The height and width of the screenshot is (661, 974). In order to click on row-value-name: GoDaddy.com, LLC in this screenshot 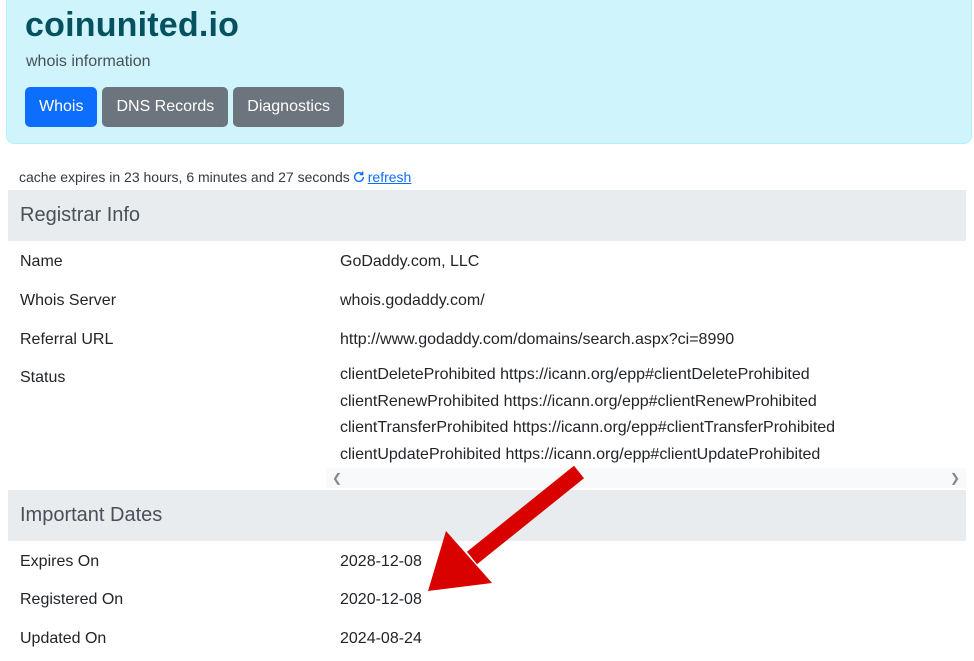, I will do `click(410, 261)`.